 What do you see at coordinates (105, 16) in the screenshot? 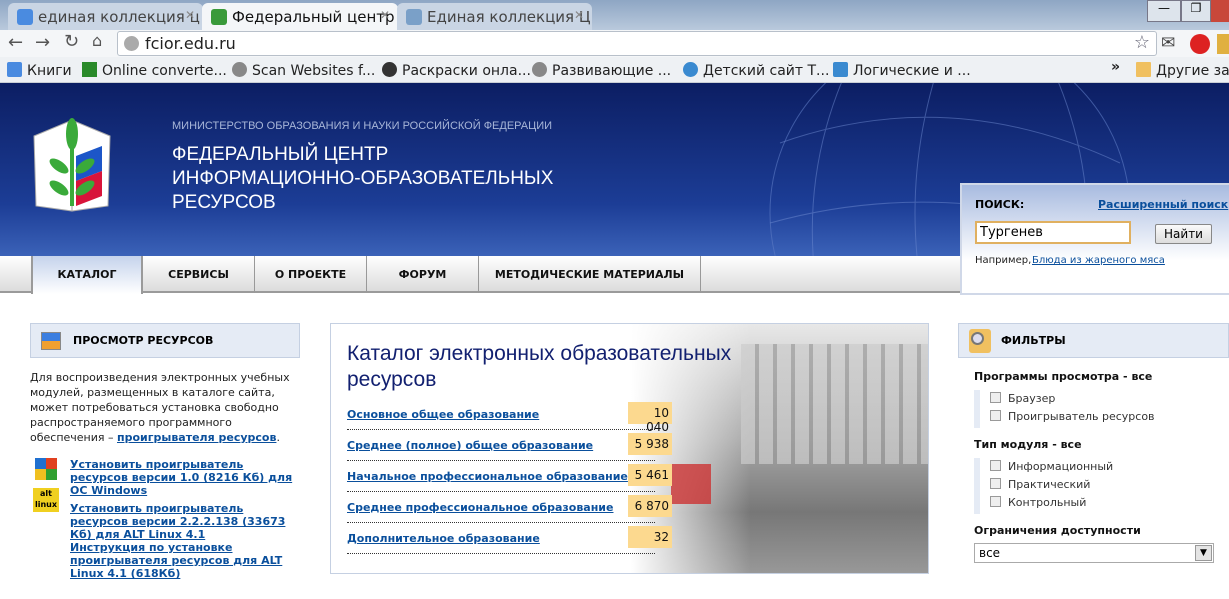
I see `browser-tab: единая коллекция ц ✕` at bounding box center [105, 16].